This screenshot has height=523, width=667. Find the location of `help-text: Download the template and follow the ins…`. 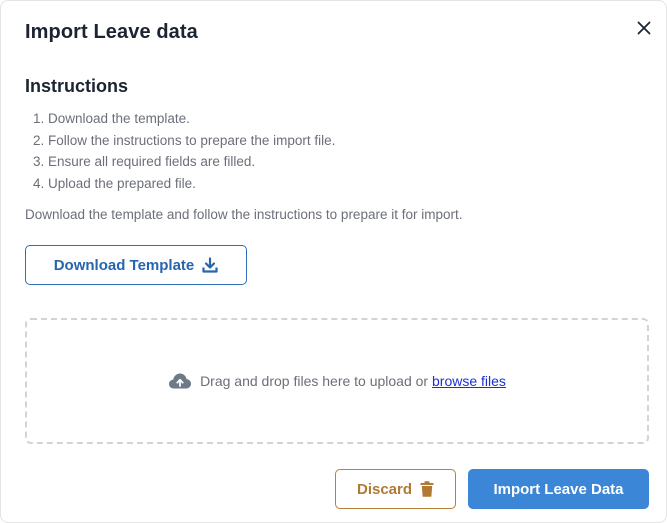

help-text: Download the template and follow the ins… is located at coordinates (244, 214).